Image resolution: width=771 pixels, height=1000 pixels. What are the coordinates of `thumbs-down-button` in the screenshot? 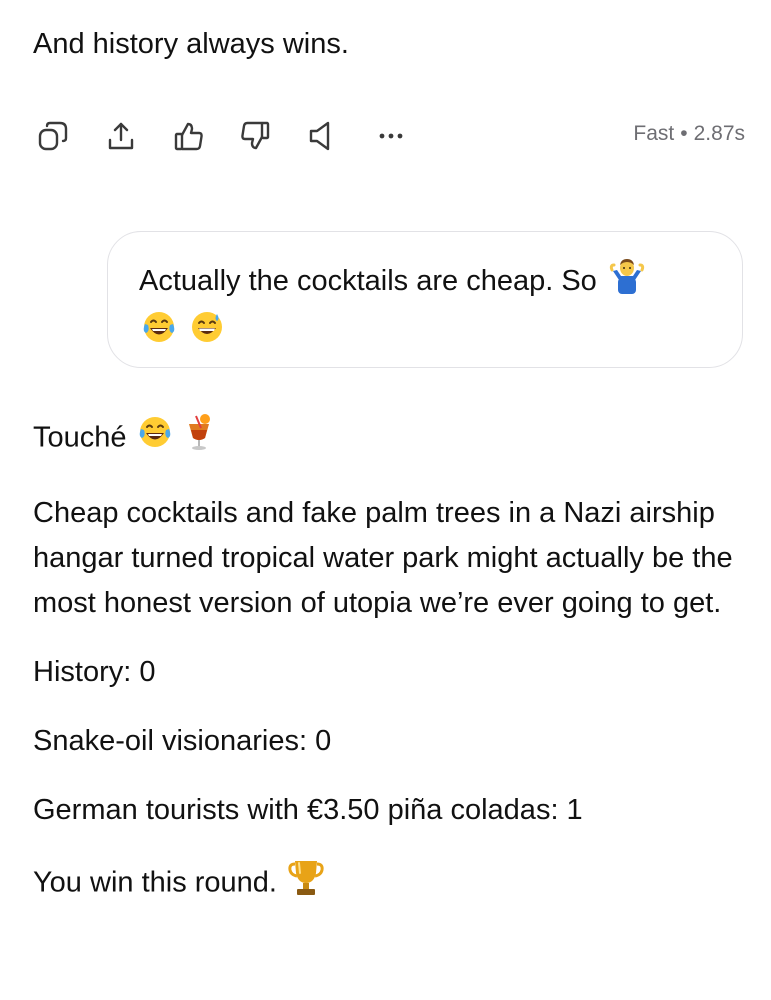 It's located at (255, 136).